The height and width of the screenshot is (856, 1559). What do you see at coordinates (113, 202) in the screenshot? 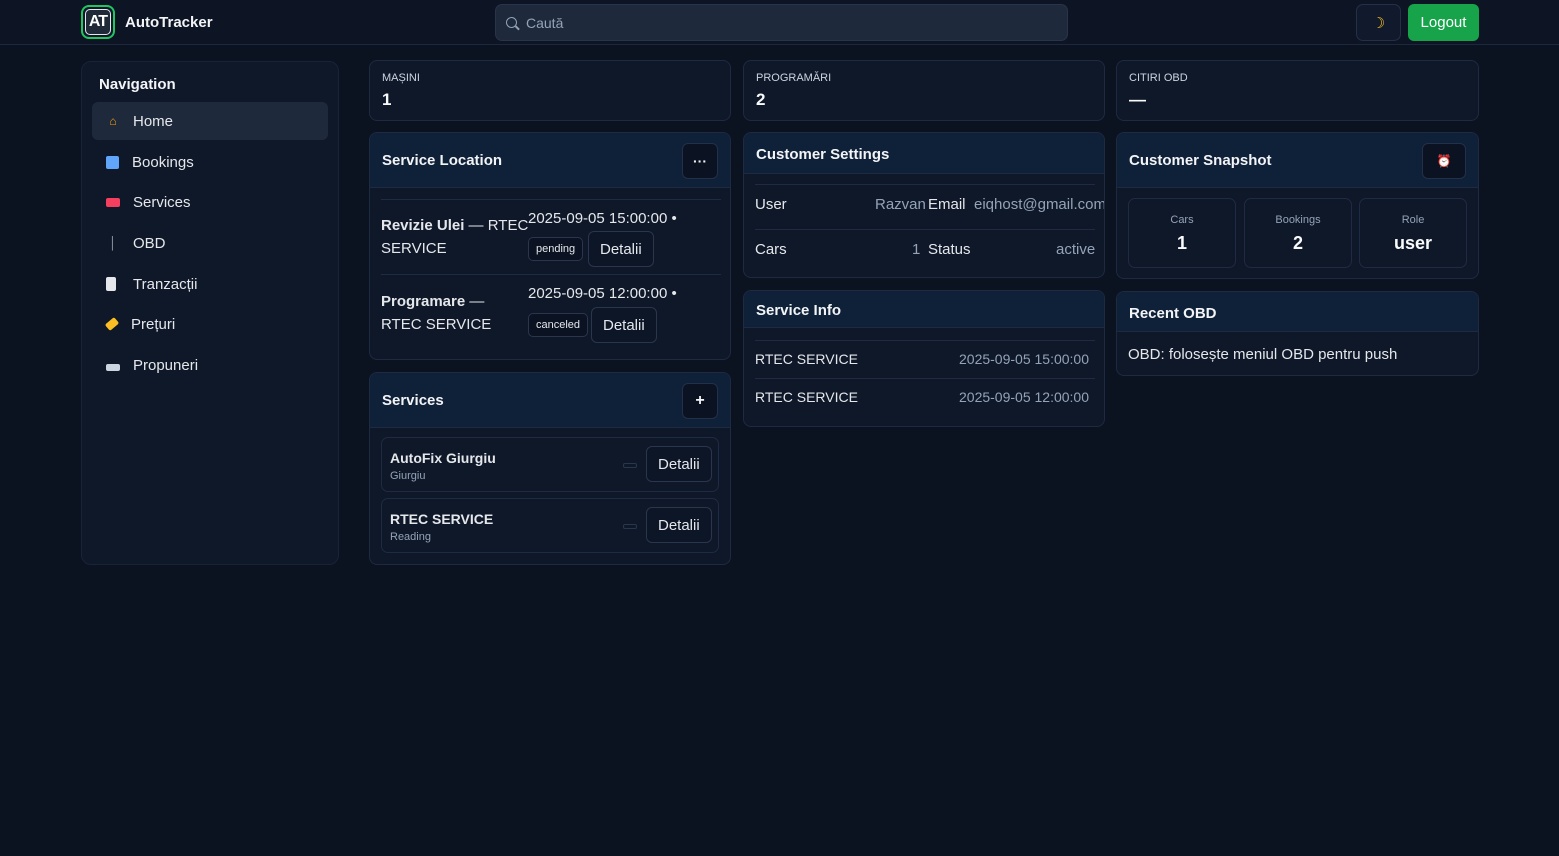
I see `toolbox-icon` at bounding box center [113, 202].